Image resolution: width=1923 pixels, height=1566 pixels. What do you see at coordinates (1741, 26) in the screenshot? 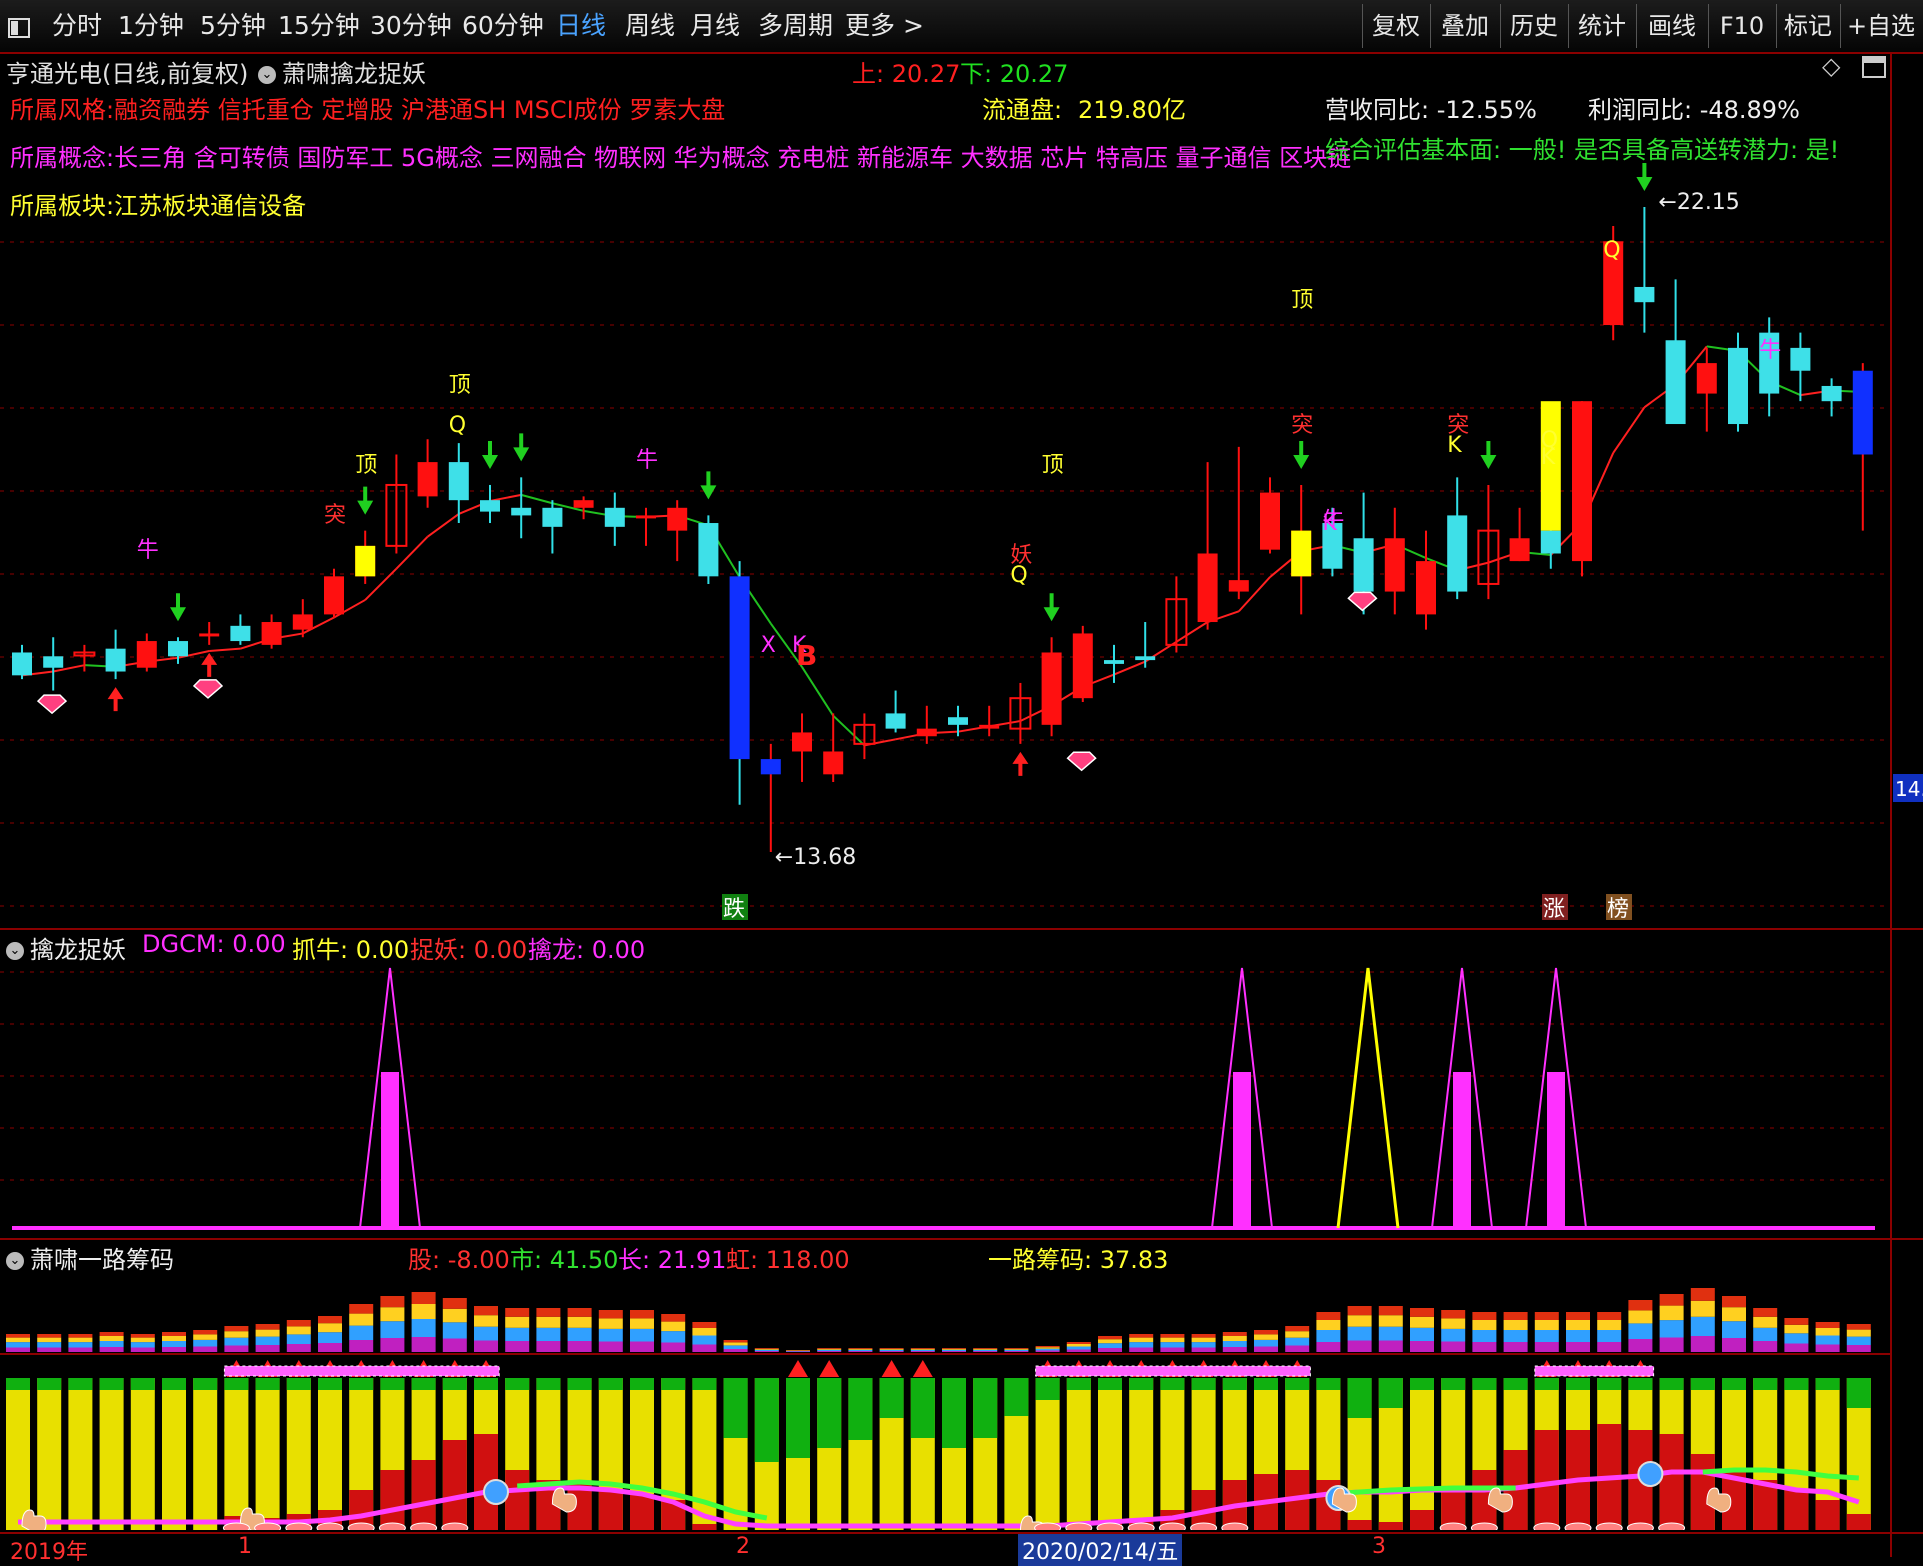
I see `tool-button-5: F10` at bounding box center [1741, 26].